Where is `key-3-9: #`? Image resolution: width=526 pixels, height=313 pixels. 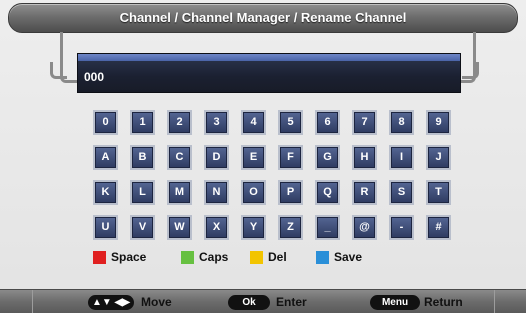 key-3-9: # is located at coordinates (438, 227).